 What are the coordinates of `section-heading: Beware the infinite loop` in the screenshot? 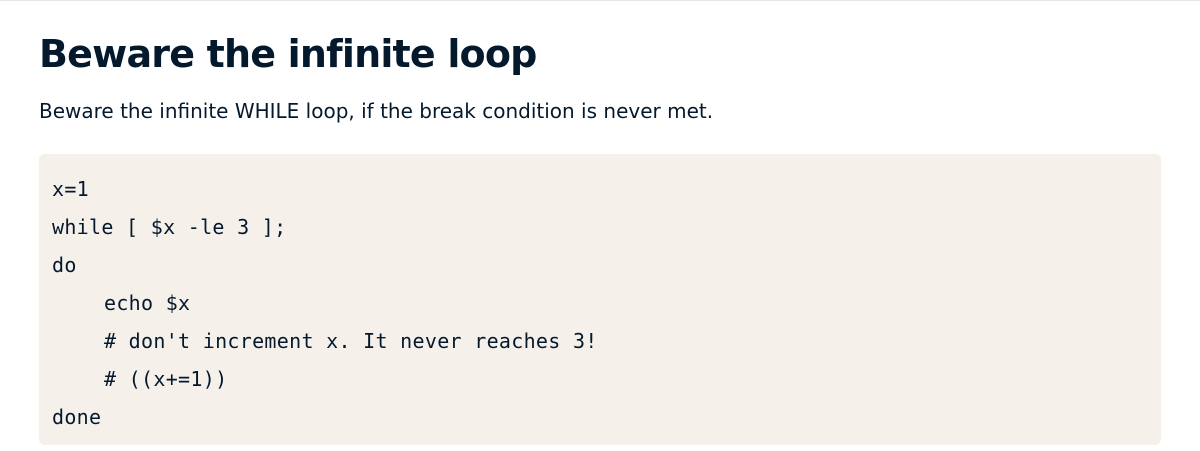 It's located at (288, 54).